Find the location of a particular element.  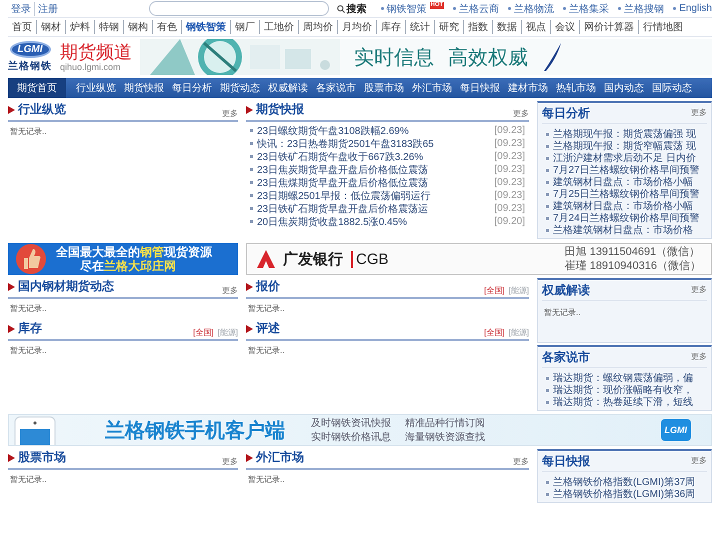

nav-tab: 外汇市场 is located at coordinates (432, 88).